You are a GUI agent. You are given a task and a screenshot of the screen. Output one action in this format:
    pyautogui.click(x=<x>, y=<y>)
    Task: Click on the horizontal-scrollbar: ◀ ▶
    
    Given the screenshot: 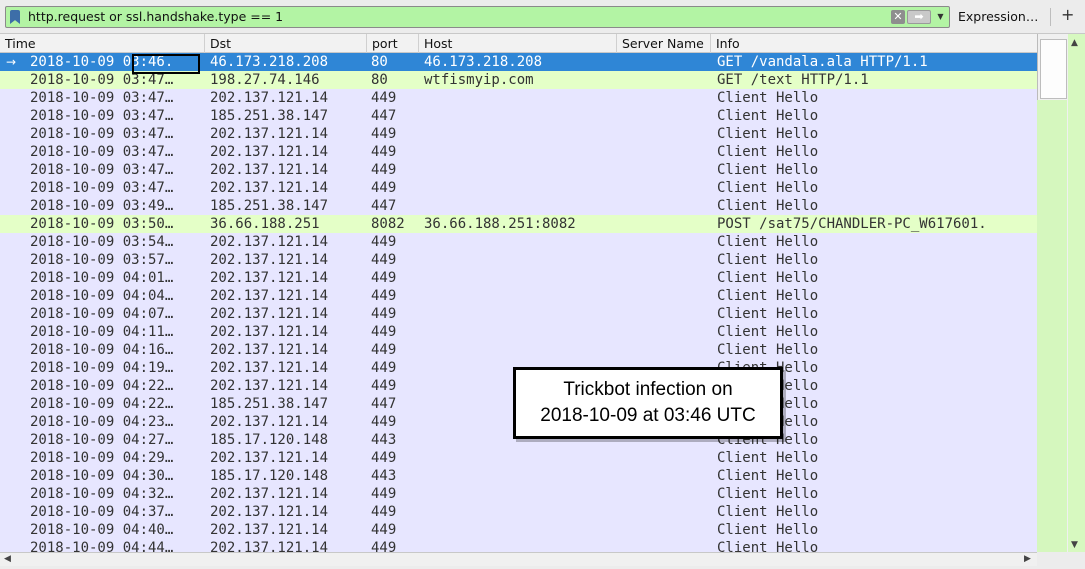 What is the action you would take?
    pyautogui.click(x=518, y=559)
    